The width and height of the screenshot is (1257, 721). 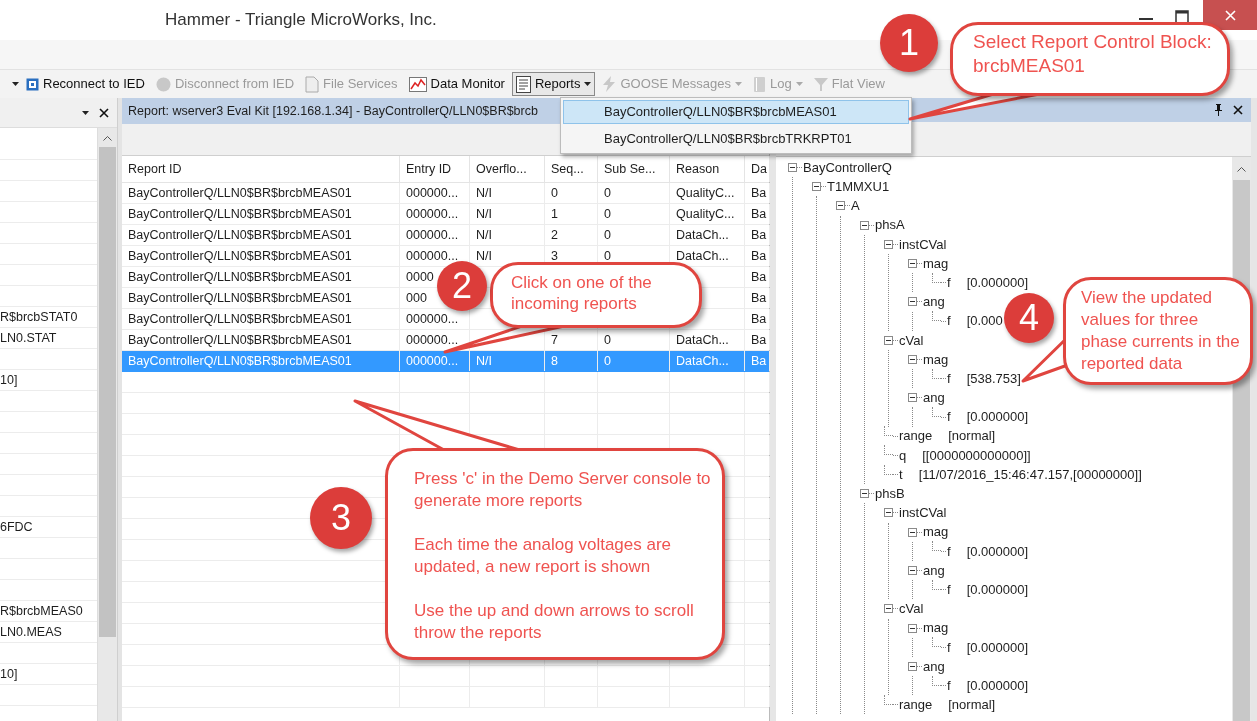 What do you see at coordinates (261, 169) in the screenshot?
I see `column-header: Report ID` at bounding box center [261, 169].